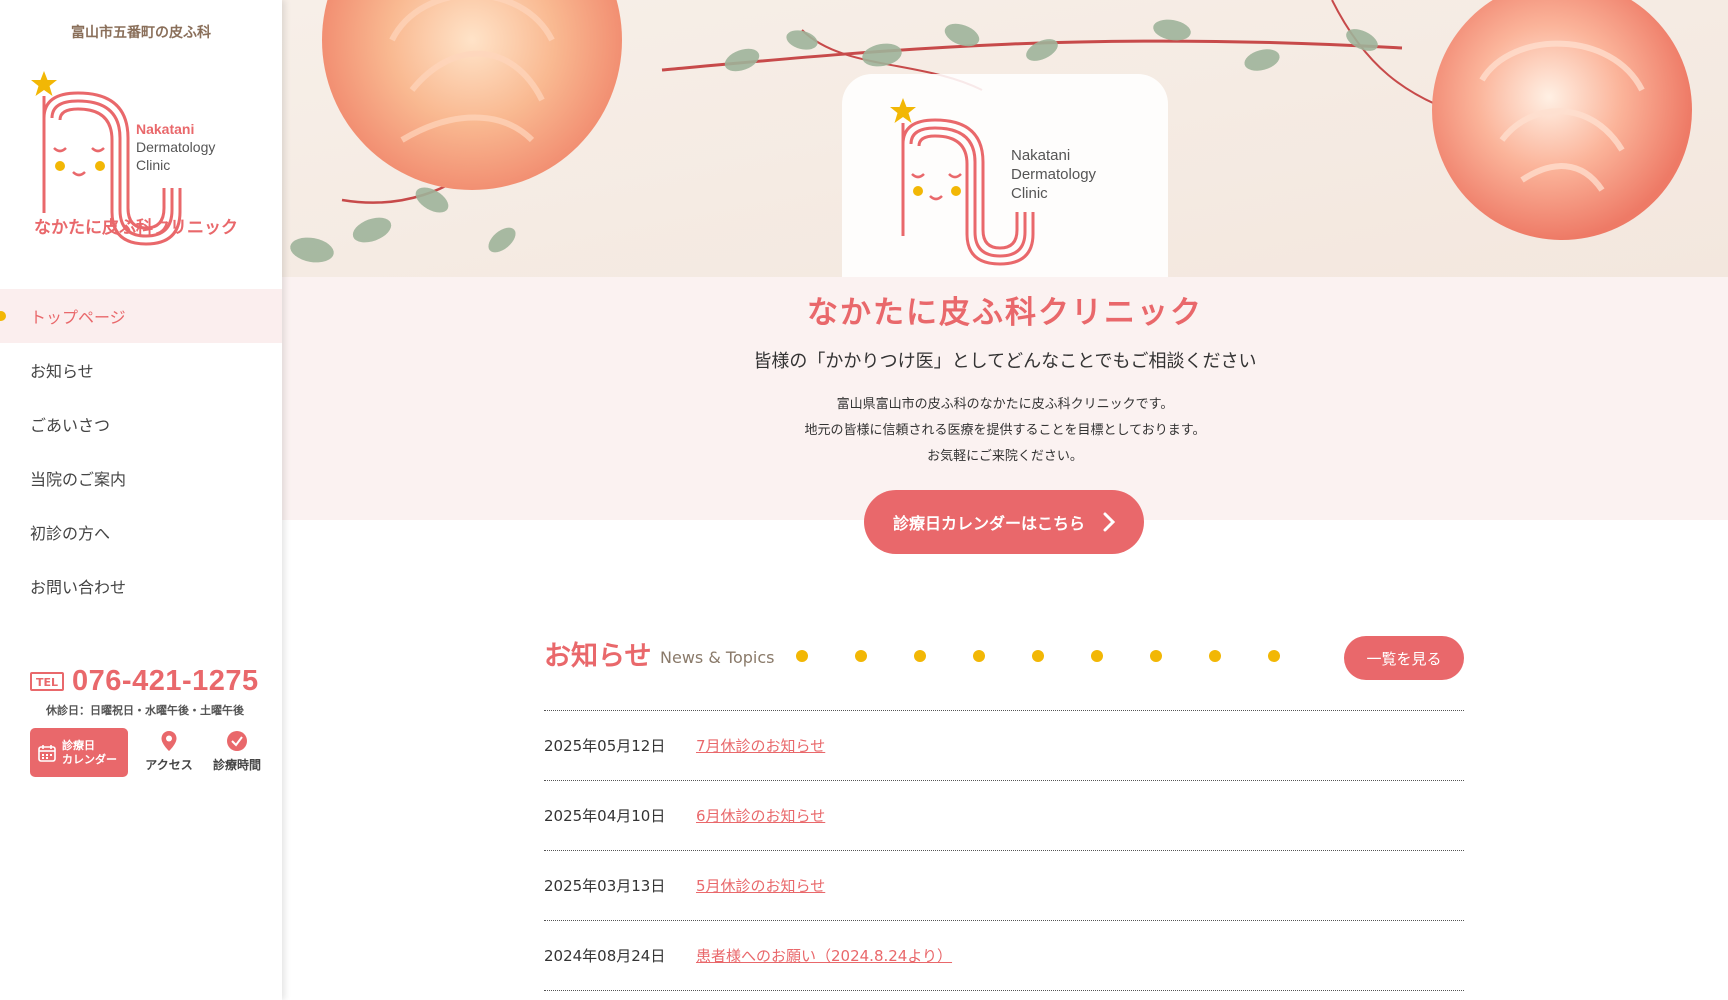 Image resolution: width=1728 pixels, height=1000 pixels. What do you see at coordinates (169, 741) in the screenshot?
I see `map-pin-icon` at bounding box center [169, 741].